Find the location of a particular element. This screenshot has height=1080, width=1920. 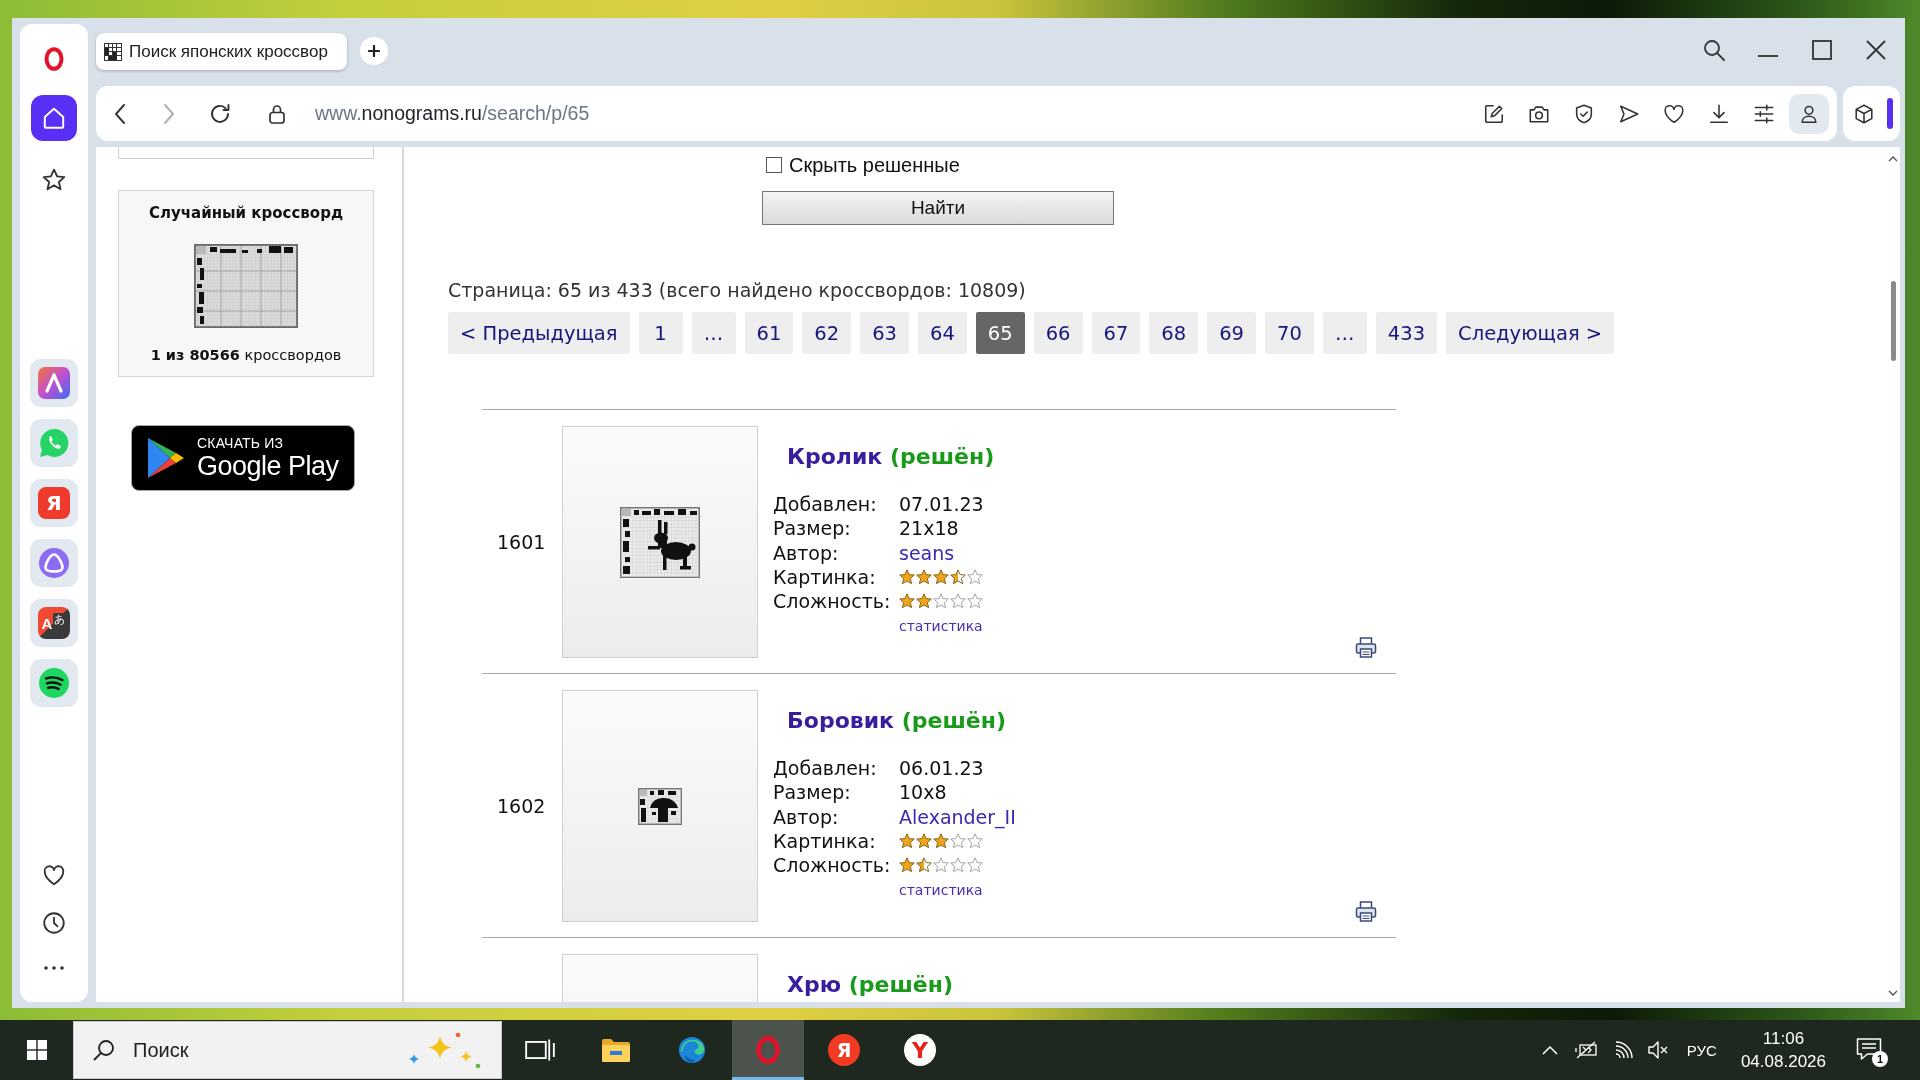

back-icon is located at coordinates (120, 113).